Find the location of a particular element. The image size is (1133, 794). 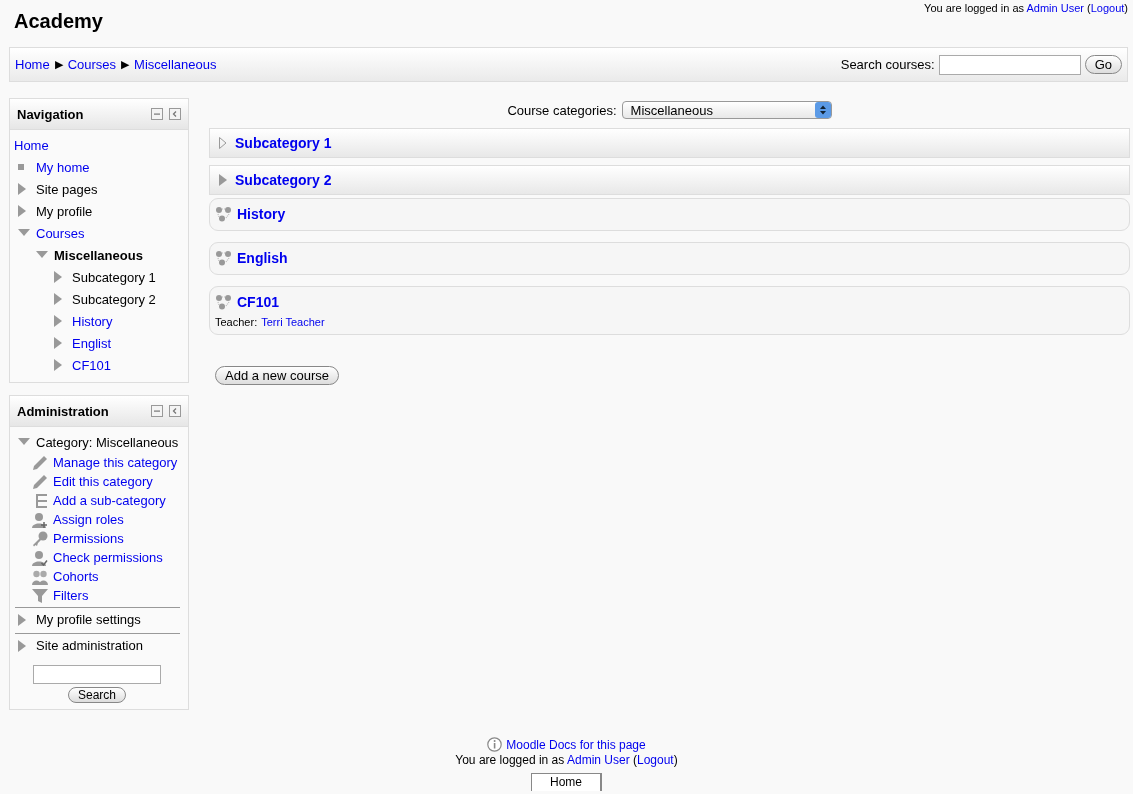

nav-item: Englist is located at coordinates (92, 343).